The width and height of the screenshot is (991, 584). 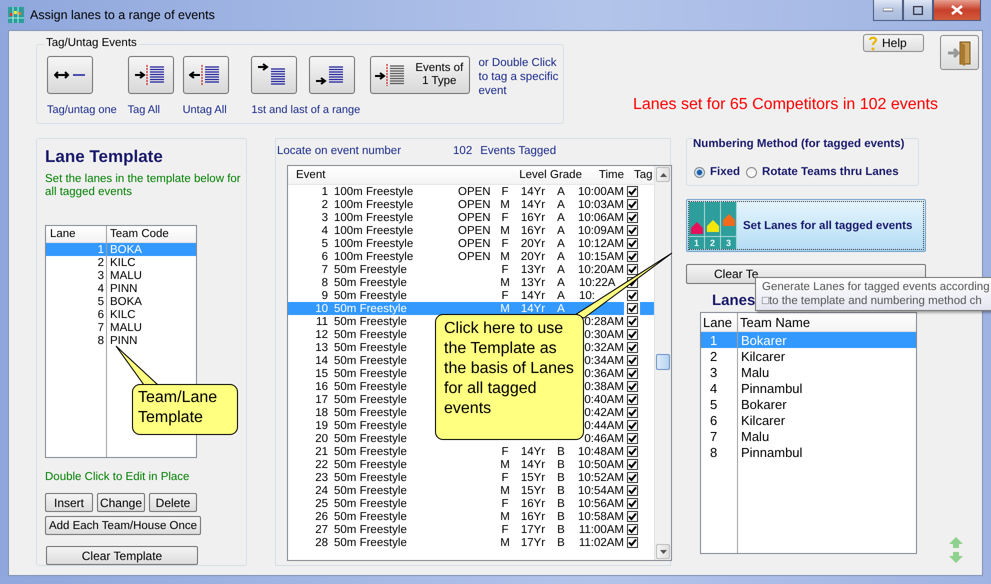 What do you see at coordinates (121, 314) in the screenshot?
I see `template-row: 6 KILC` at bounding box center [121, 314].